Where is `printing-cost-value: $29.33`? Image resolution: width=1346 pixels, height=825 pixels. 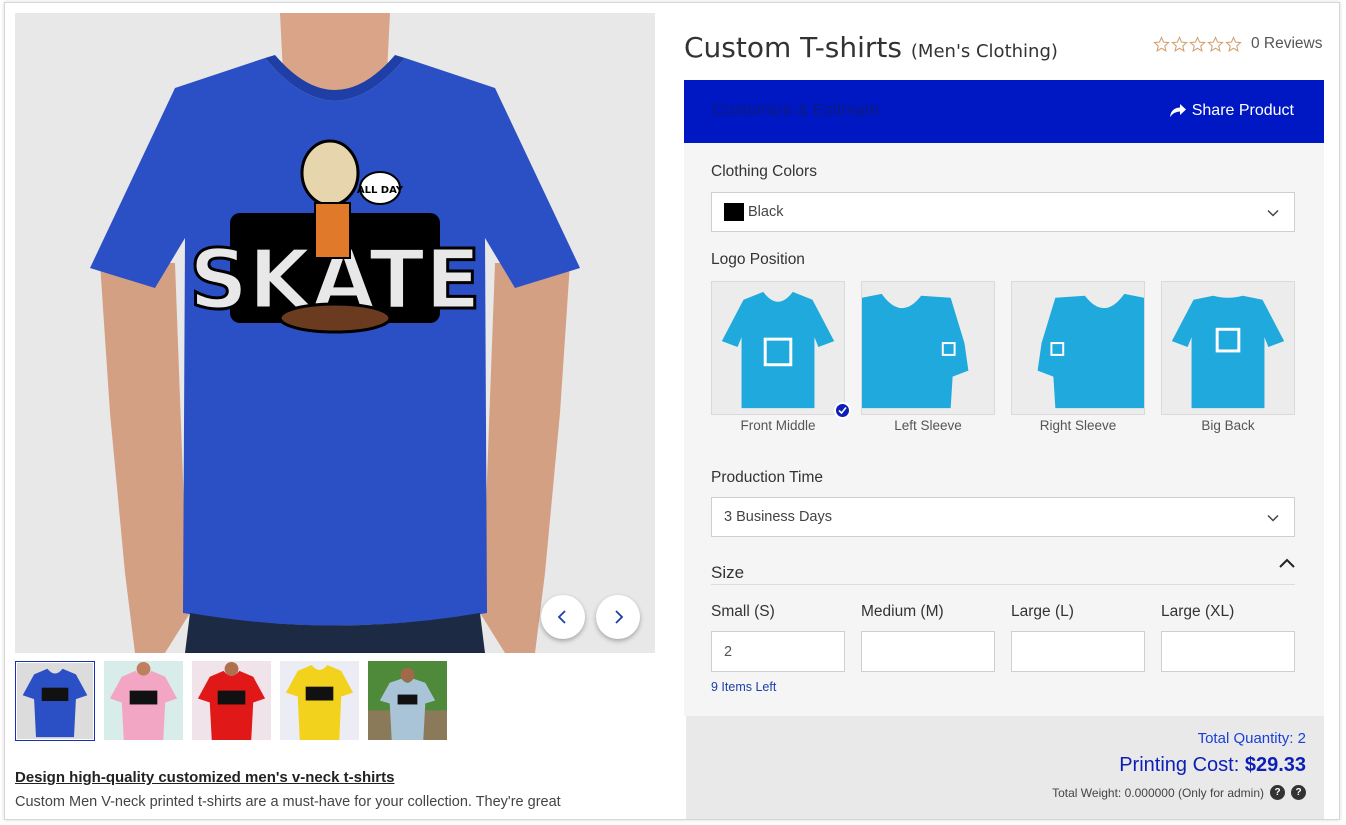
printing-cost-value: $29.33 is located at coordinates (1275, 765).